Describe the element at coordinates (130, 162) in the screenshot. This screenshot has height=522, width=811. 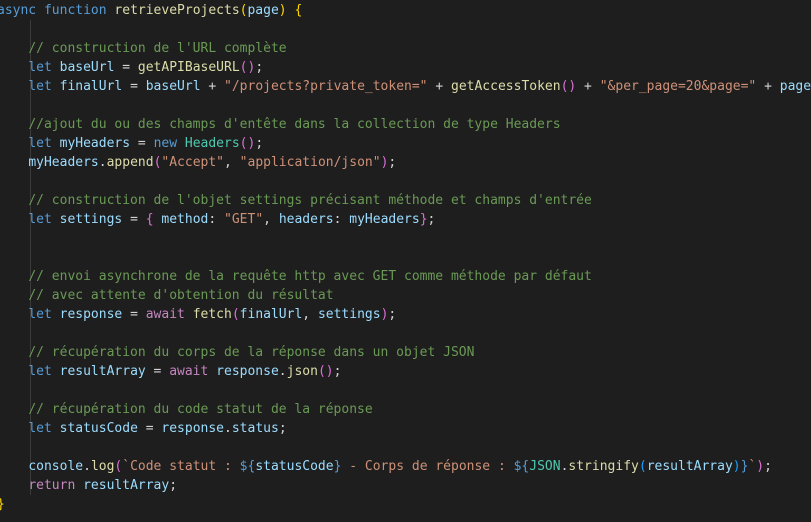
I see `method-append: append` at that location.